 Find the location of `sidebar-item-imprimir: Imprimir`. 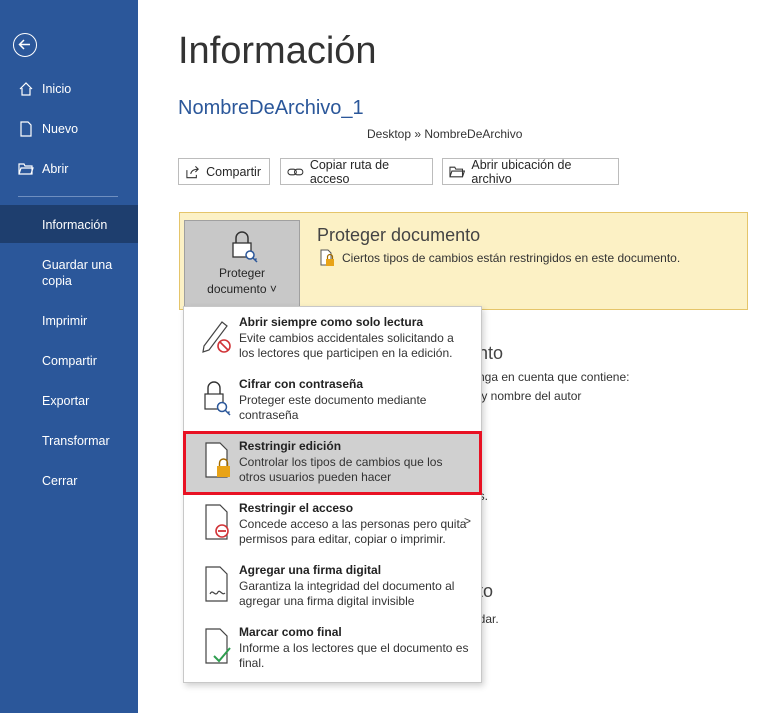

sidebar-item-imprimir: Imprimir is located at coordinates (69, 322).